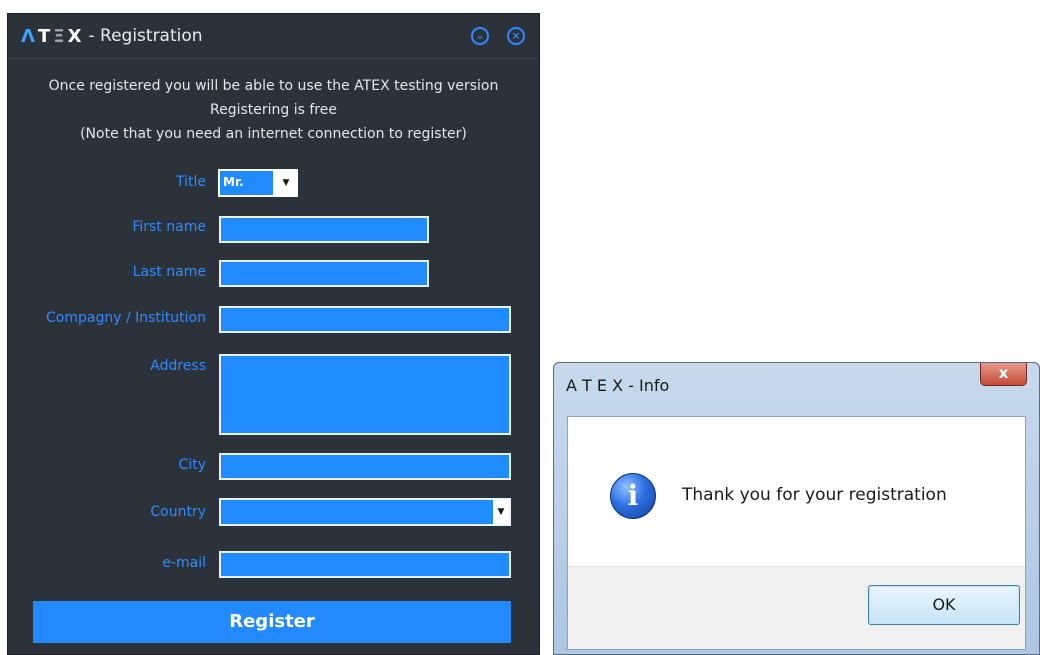 The width and height of the screenshot is (1040, 655). What do you see at coordinates (145, 36) in the screenshot?
I see `window-title: - Registration` at bounding box center [145, 36].